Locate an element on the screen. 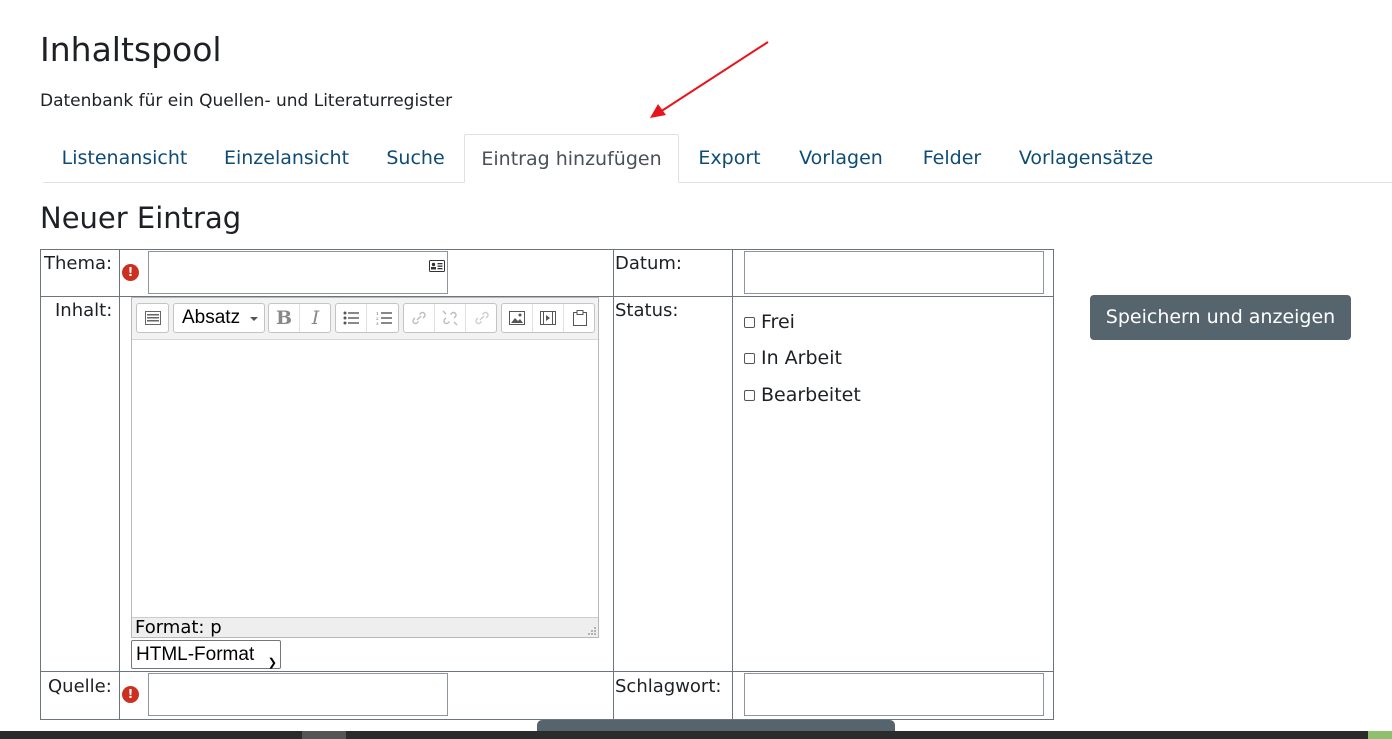 The width and height of the screenshot is (1392, 739). tab-einzelansicht: Einzelansicht is located at coordinates (286, 158).